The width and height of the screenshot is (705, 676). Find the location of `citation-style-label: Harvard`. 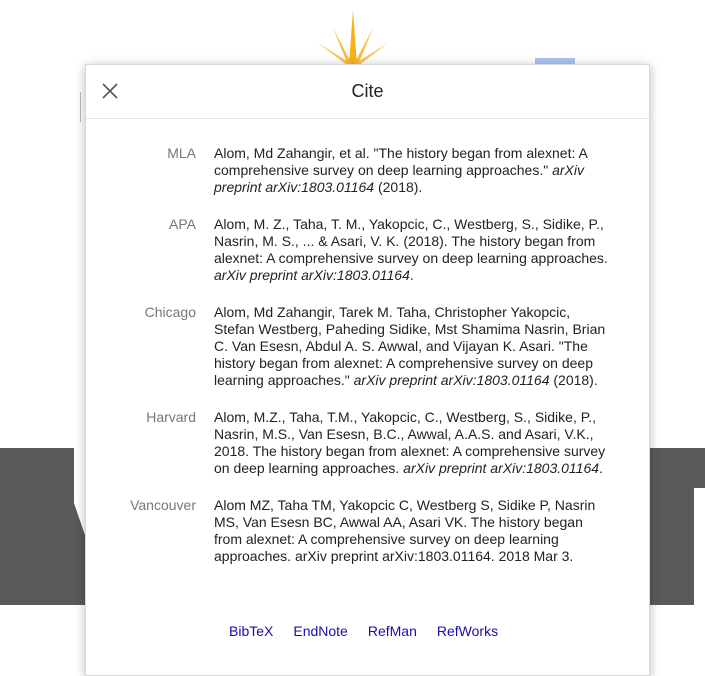

citation-style-label: Harvard is located at coordinates (171, 417).